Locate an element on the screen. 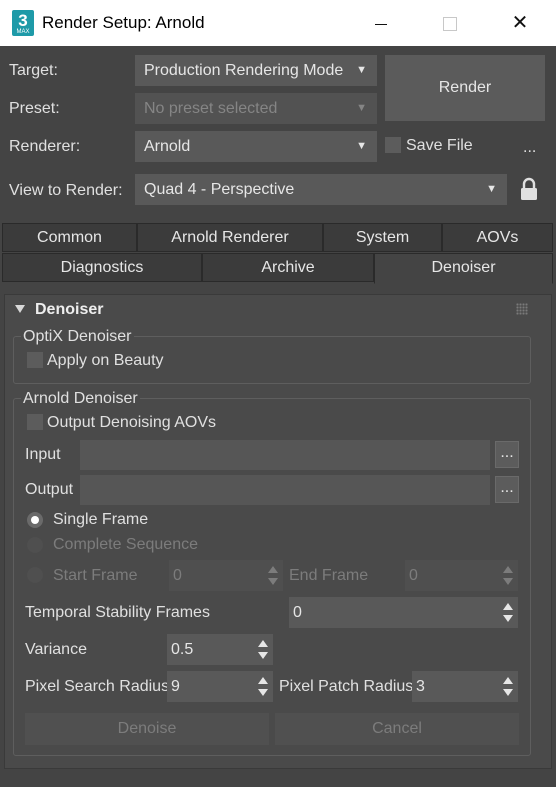 This screenshot has height=787, width=556. complete-sequence-radio is located at coordinates (35, 545).